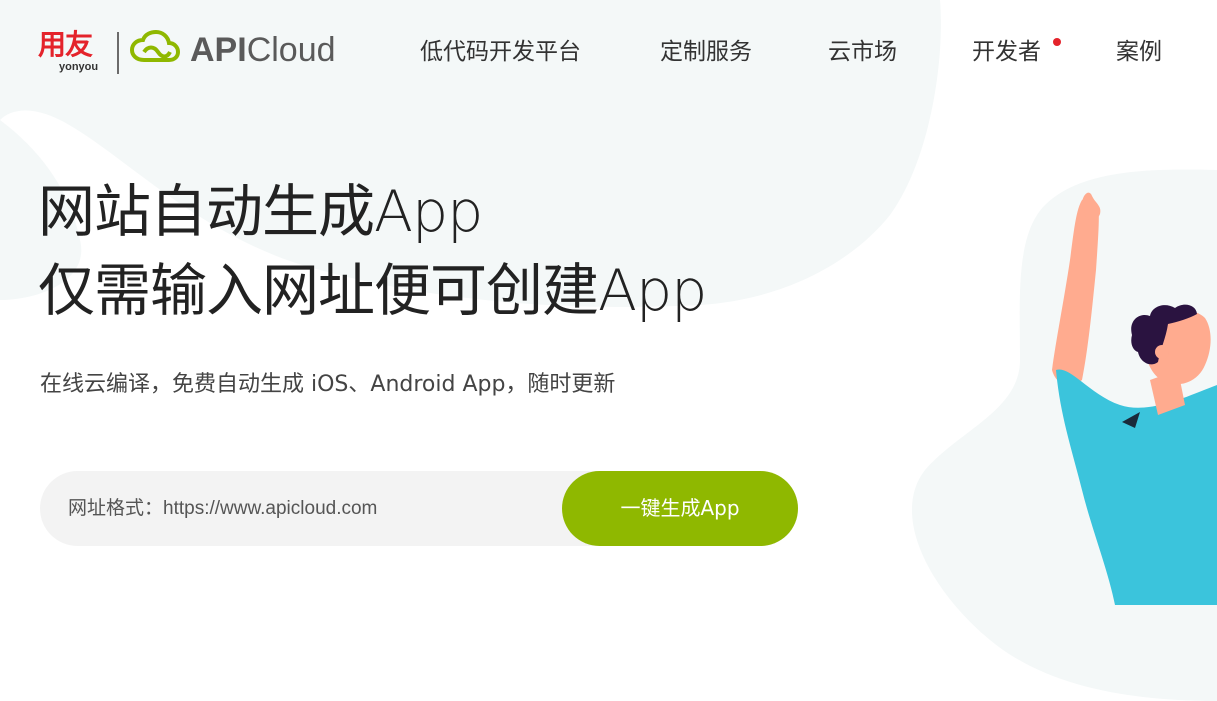  I want to click on shirt, so click(1136, 487).